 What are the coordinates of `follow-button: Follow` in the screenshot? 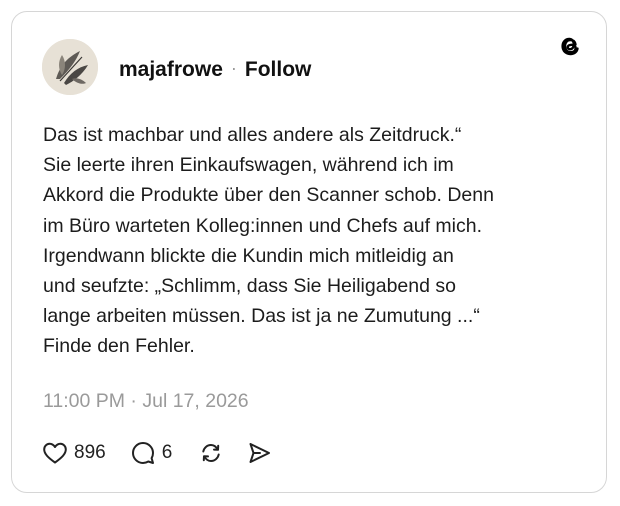 It's located at (278, 70).